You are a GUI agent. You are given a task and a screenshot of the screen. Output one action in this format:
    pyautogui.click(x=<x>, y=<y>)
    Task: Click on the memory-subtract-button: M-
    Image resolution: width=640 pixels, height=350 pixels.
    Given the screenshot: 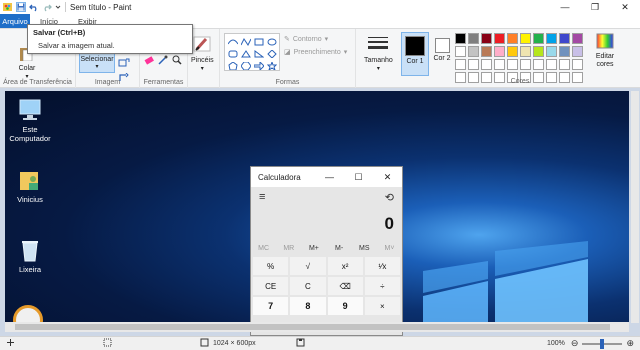 What is the action you would take?
    pyautogui.click(x=339, y=248)
    